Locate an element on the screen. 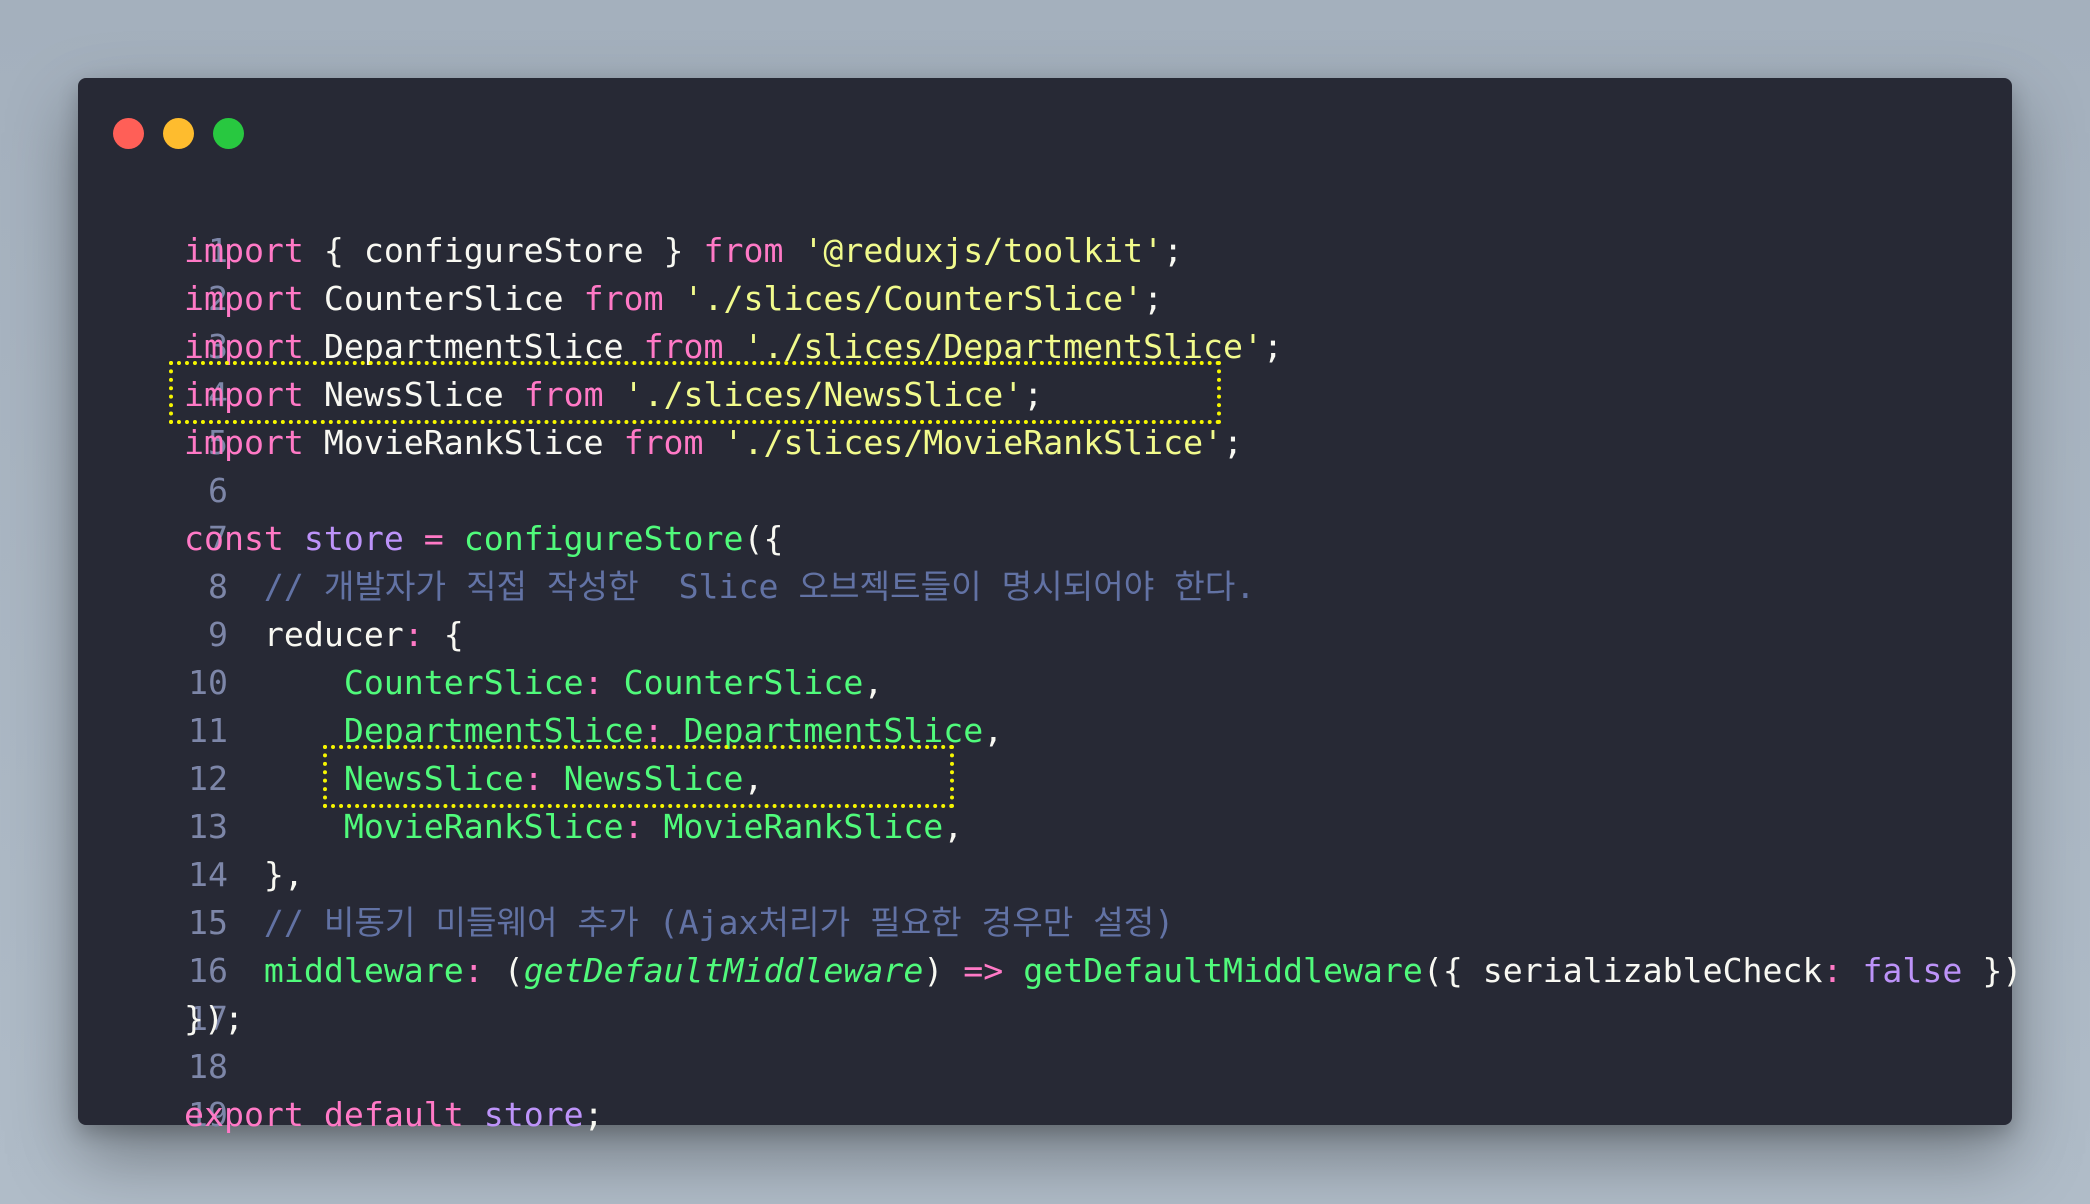 The width and height of the screenshot is (2090, 1204). code-token: = is located at coordinates (433, 538).